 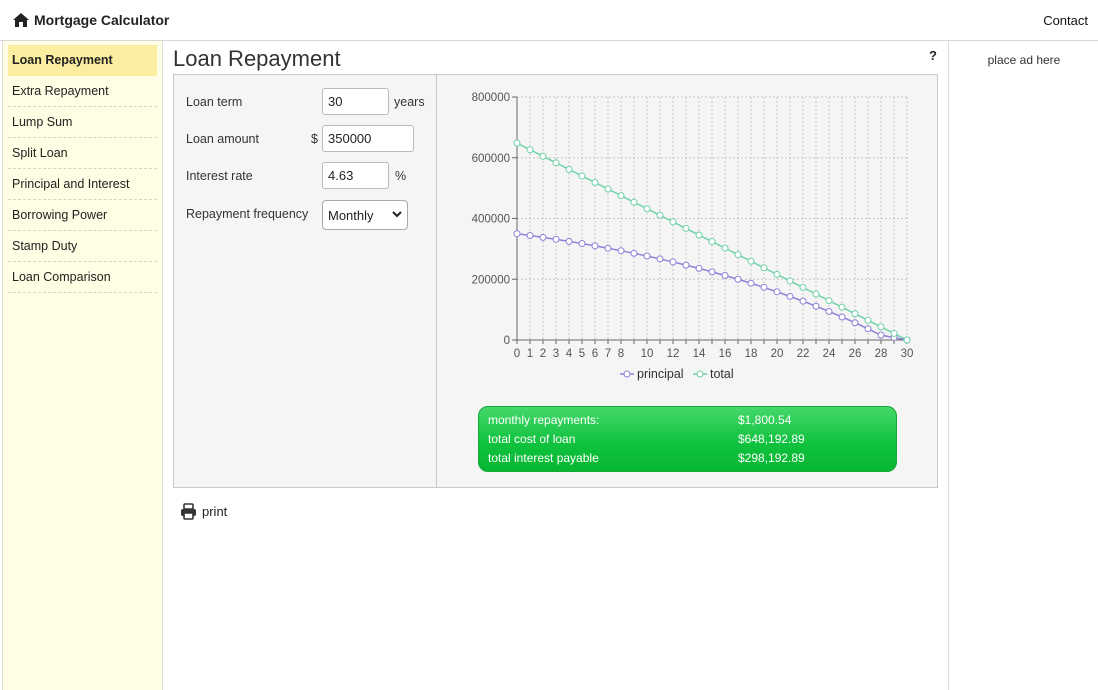 I want to click on brand-title: Mortgage Calculator, so click(x=102, y=20).